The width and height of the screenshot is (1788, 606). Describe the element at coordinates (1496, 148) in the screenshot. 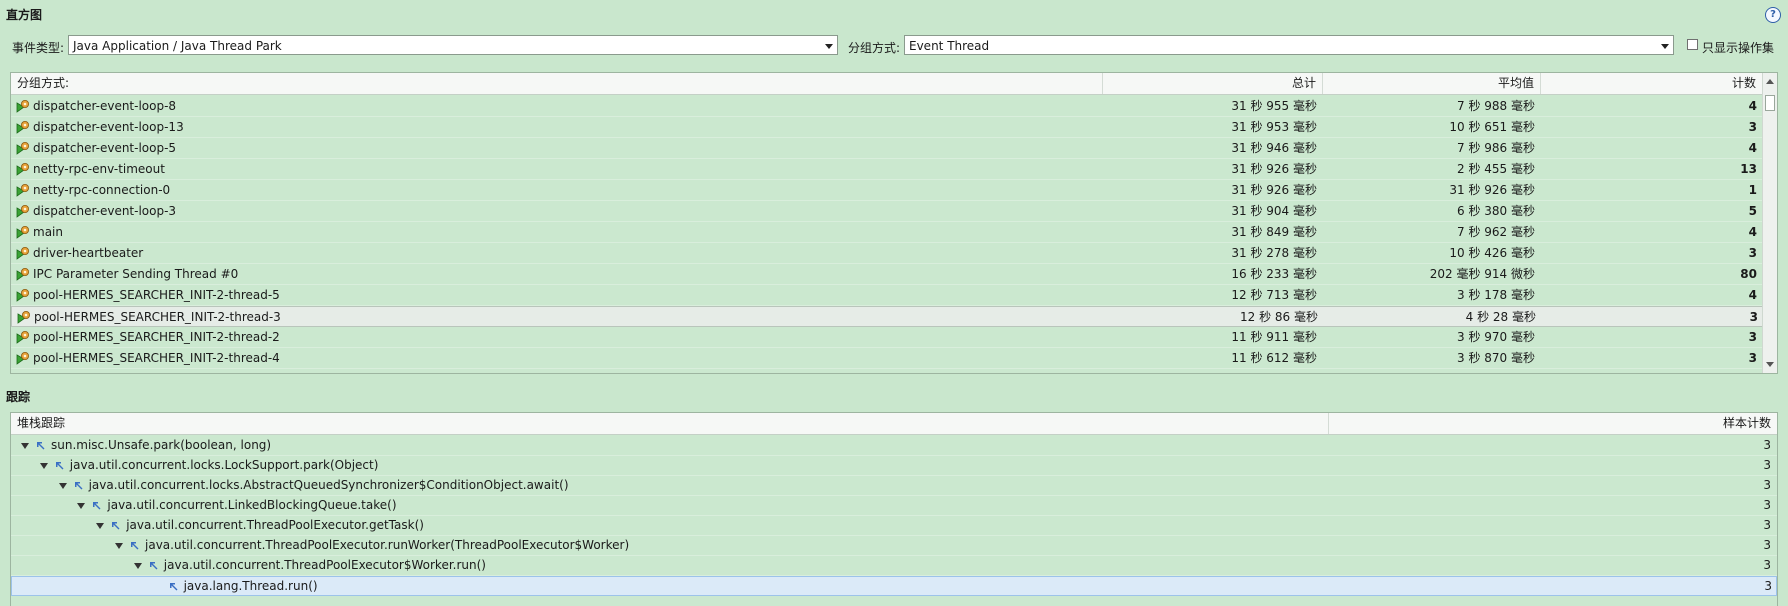

I see `average-value: 7 秒 986 毫秒` at that location.